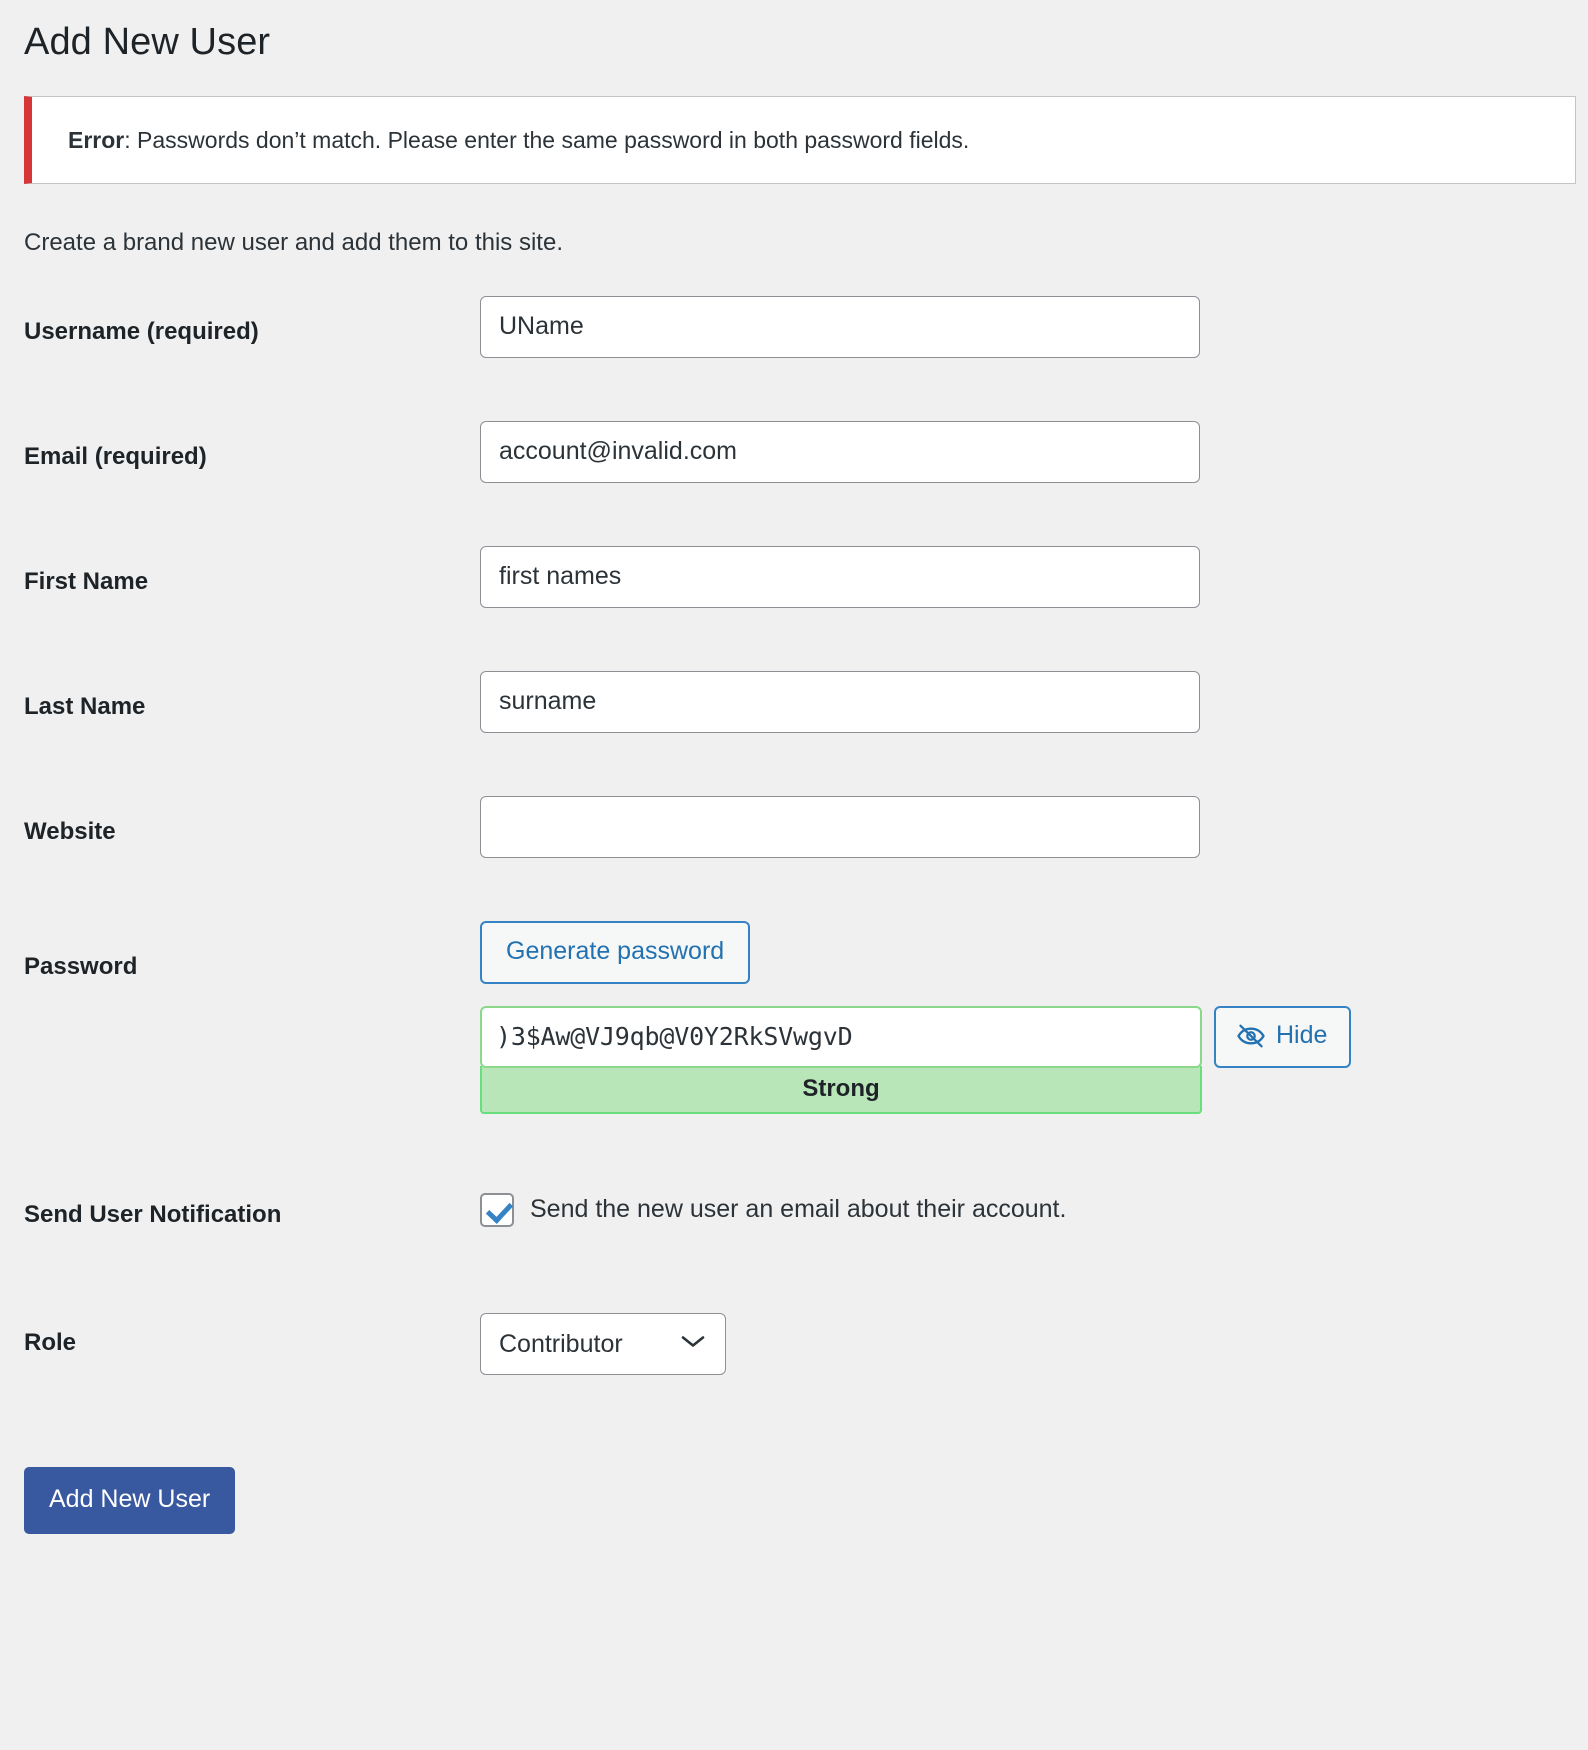  Describe the element at coordinates (130, 1500) in the screenshot. I see `add-new-user-submit-button: Add New User` at that location.